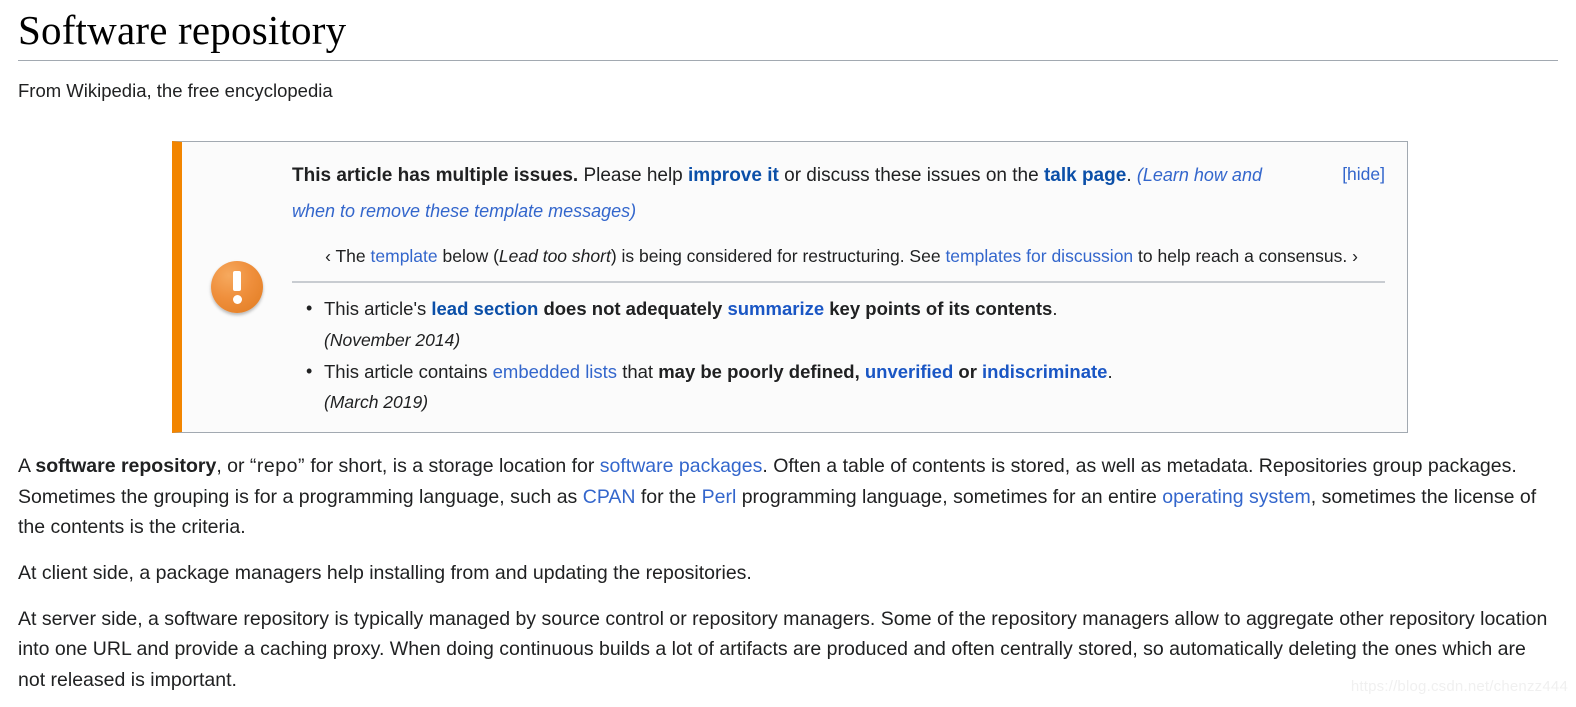  I want to click on embedded-lists-link: embedded lists, so click(555, 371).